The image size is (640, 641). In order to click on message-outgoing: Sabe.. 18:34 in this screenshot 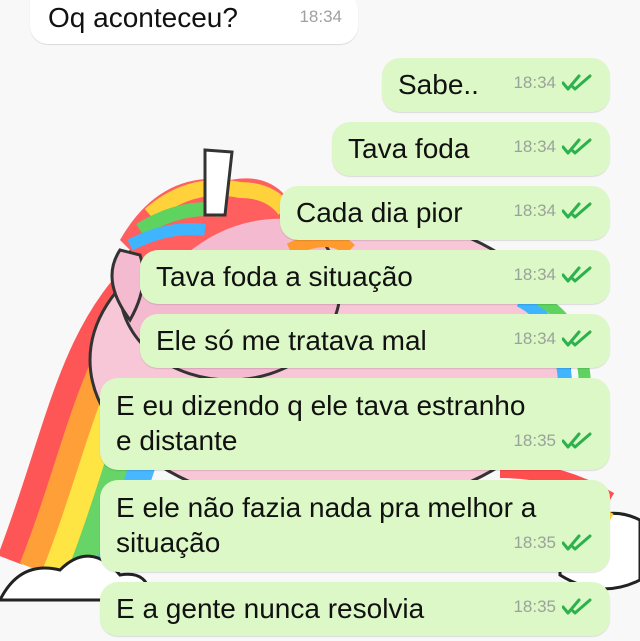, I will do `click(496, 85)`.